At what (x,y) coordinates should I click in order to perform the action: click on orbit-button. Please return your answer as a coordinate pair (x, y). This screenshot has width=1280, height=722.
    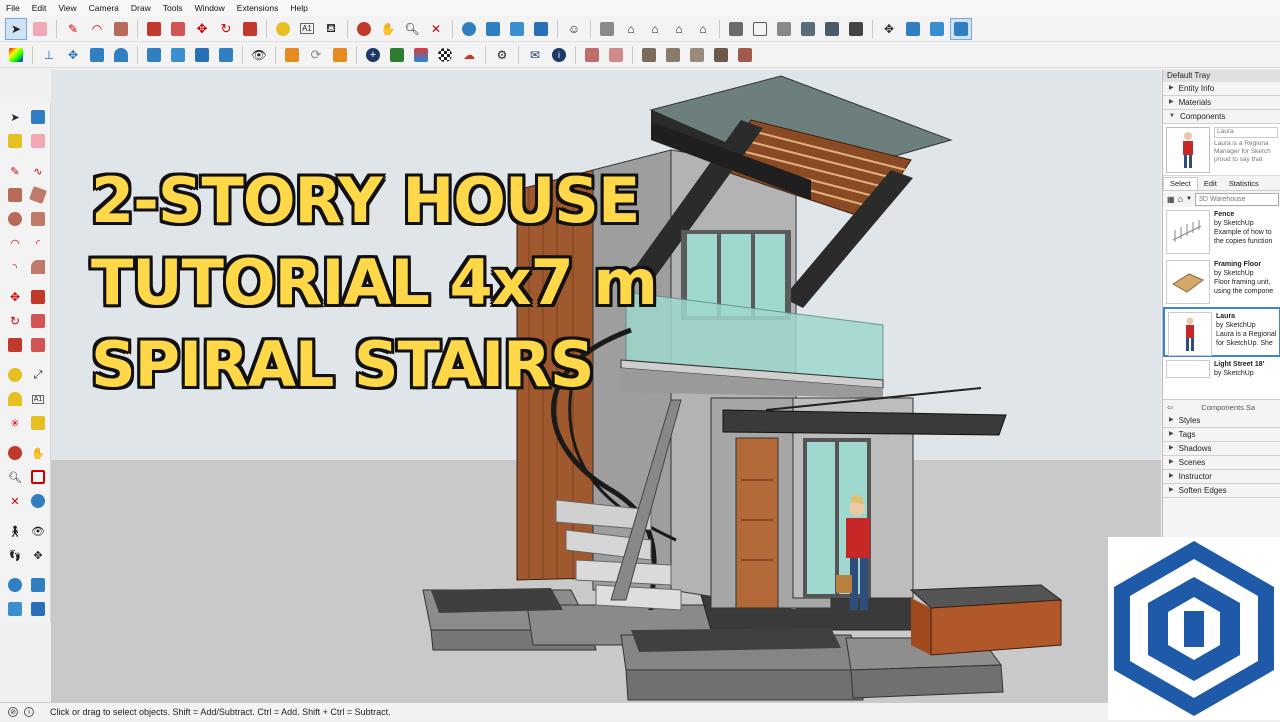
    Looking at the image, I should click on (364, 29).